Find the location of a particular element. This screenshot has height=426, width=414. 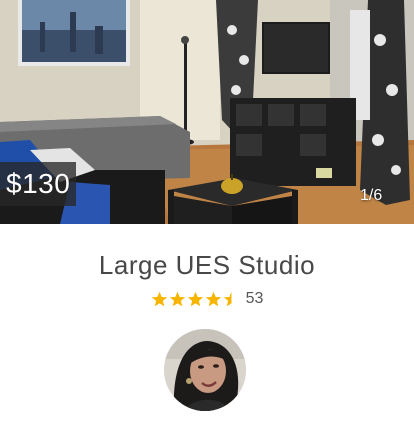

host-photo-image is located at coordinates (205, 370).